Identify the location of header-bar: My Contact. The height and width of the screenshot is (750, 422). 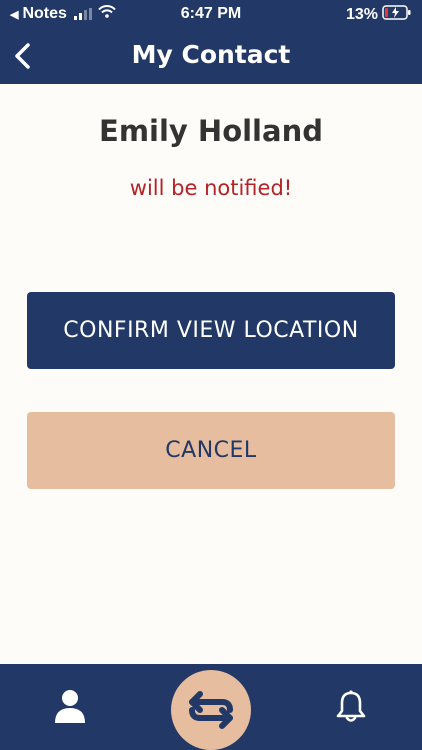
(211, 56).